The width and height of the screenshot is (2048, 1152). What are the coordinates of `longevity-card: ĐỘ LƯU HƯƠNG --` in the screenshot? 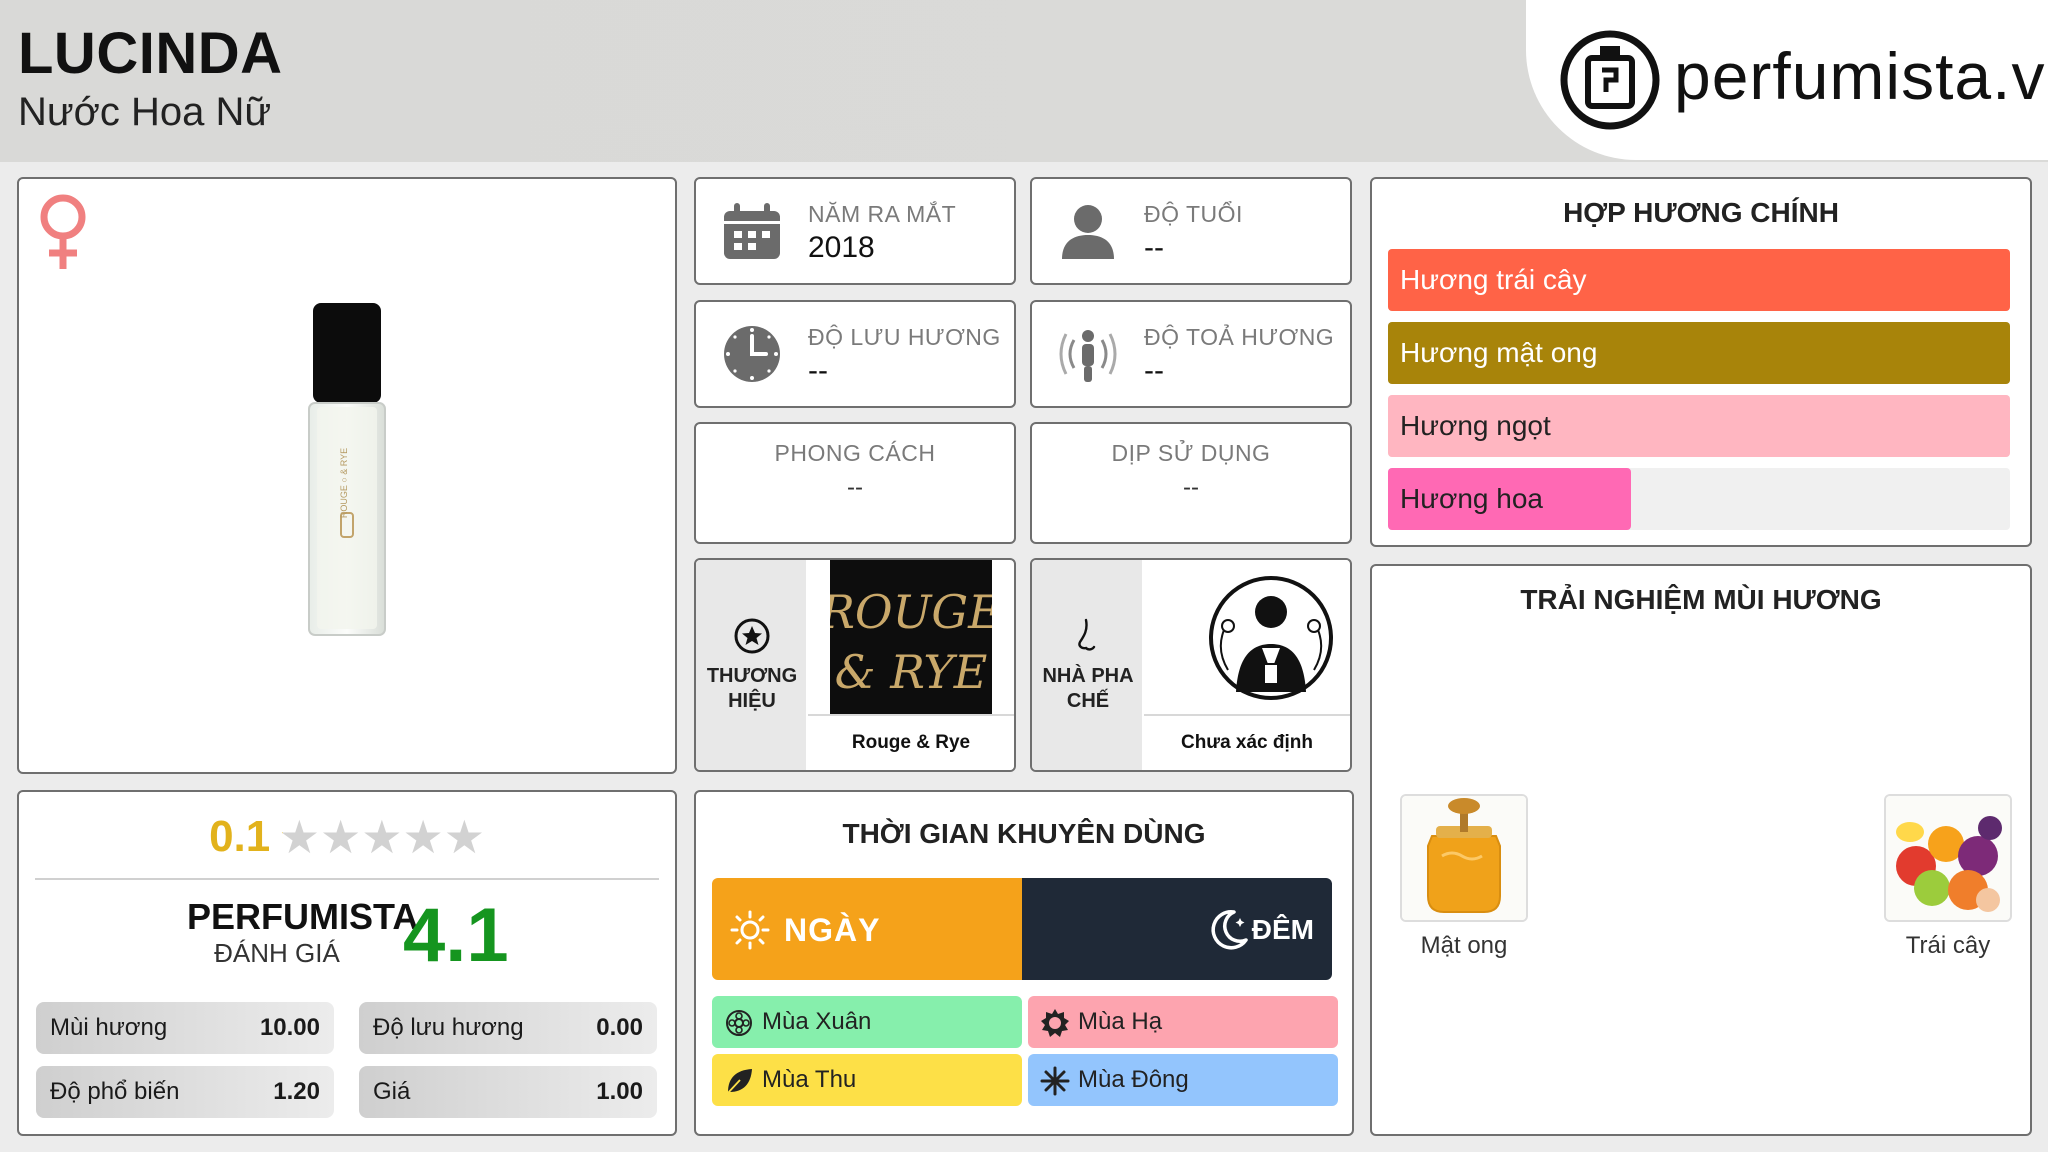 It's located at (855, 354).